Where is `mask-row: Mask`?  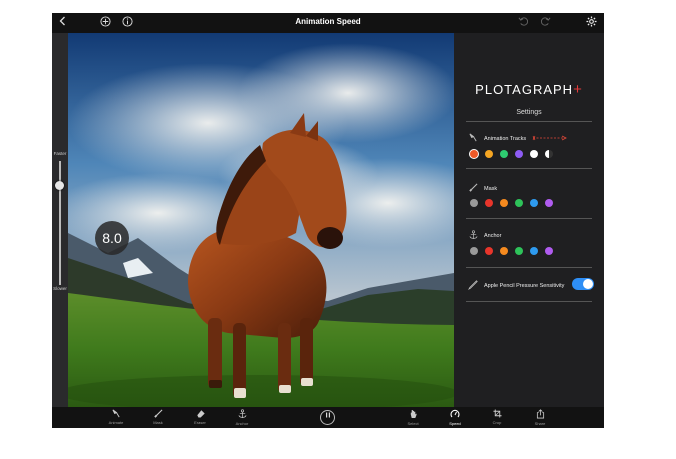
mask-row: Mask is located at coordinates (482, 188).